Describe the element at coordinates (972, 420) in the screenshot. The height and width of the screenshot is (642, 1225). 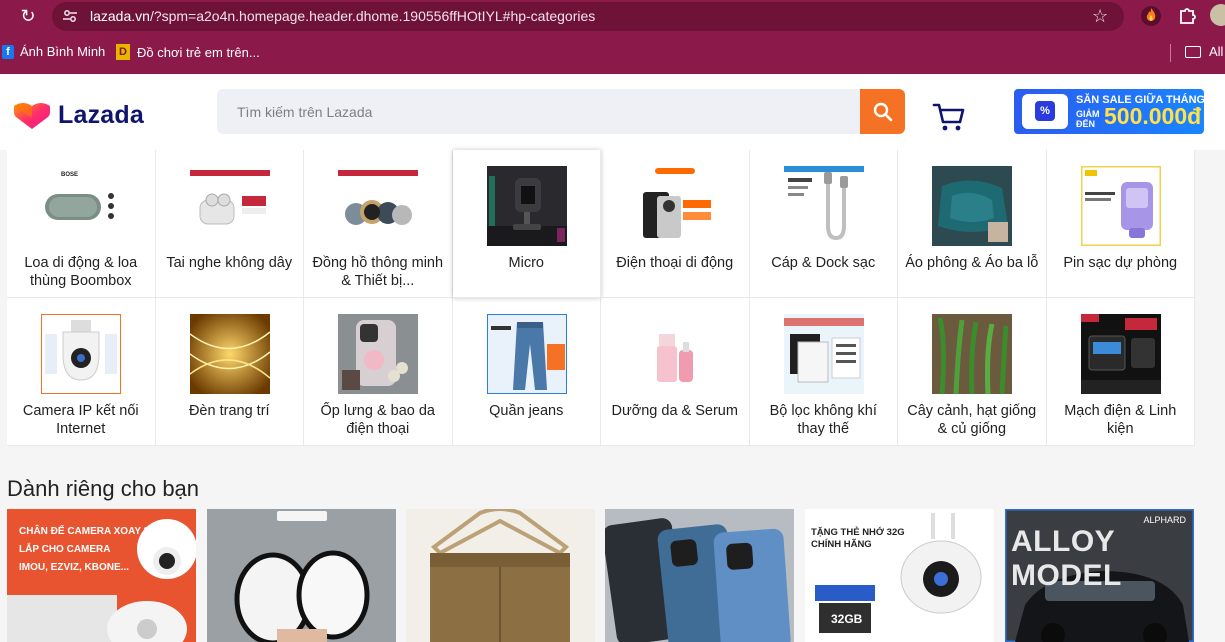
I see `category-label: Cây cảnh, hạt giống & củ giống` at that location.